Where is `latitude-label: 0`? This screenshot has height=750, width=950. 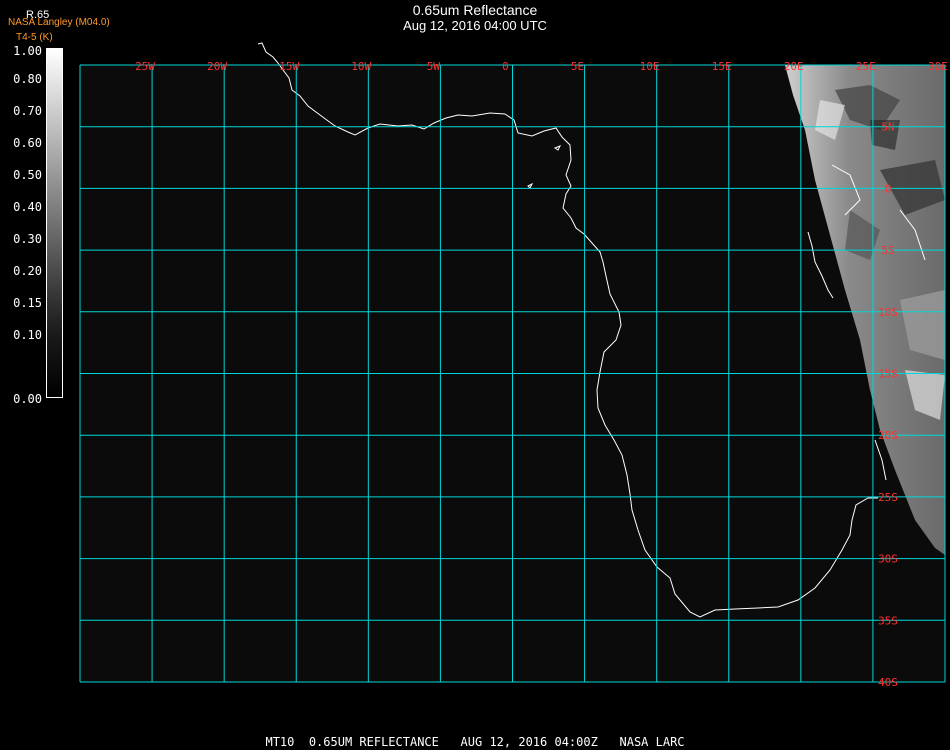 latitude-label: 0 is located at coordinates (888, 188).